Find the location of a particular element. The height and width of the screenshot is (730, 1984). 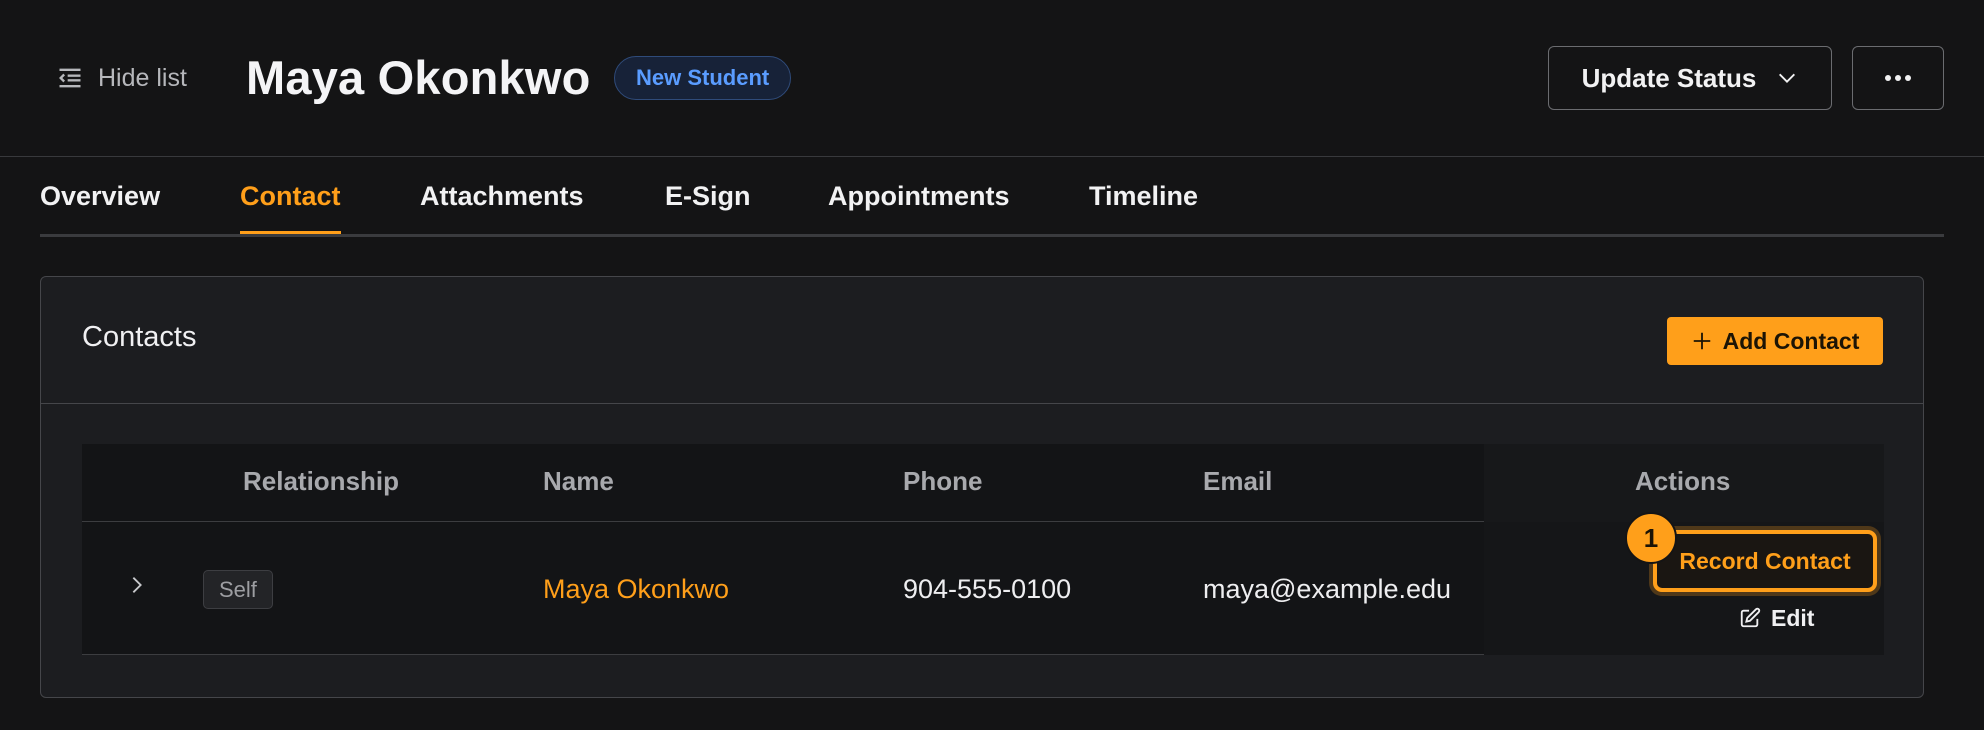

list-collapse-icon is located at coordinates (70, 78).